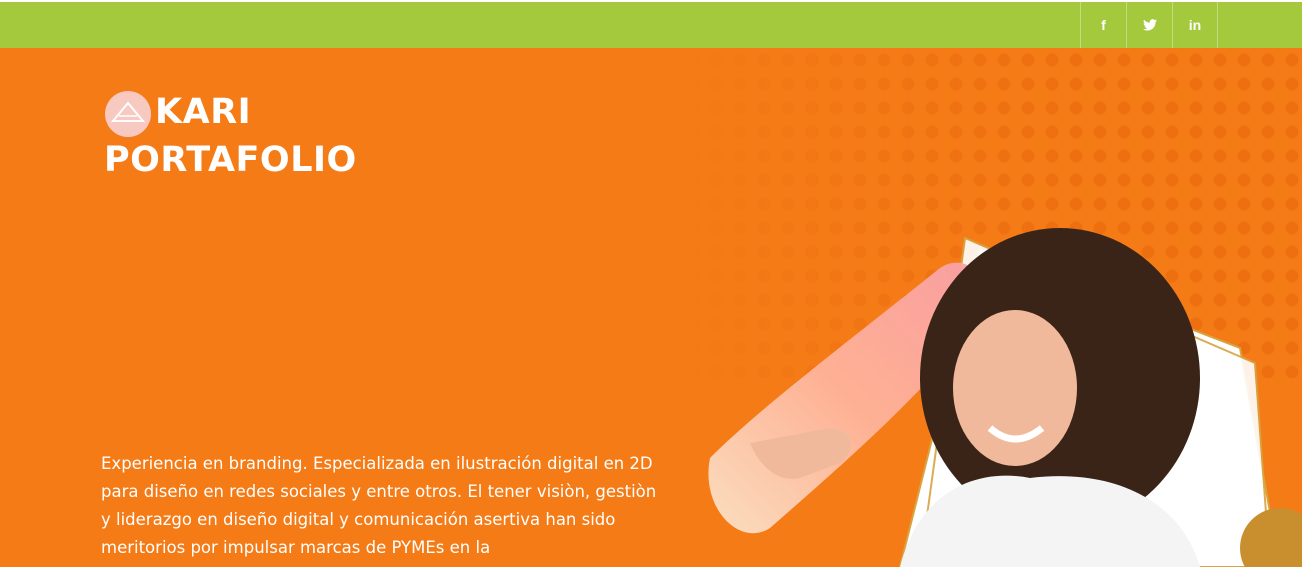 The height and width of the screenshot is (567, 1302). What do you see at coordinates (230, 160) in the screenshot?
I see `brand-line-2: PORTAFOLIO` at bounding box center [230, 160].